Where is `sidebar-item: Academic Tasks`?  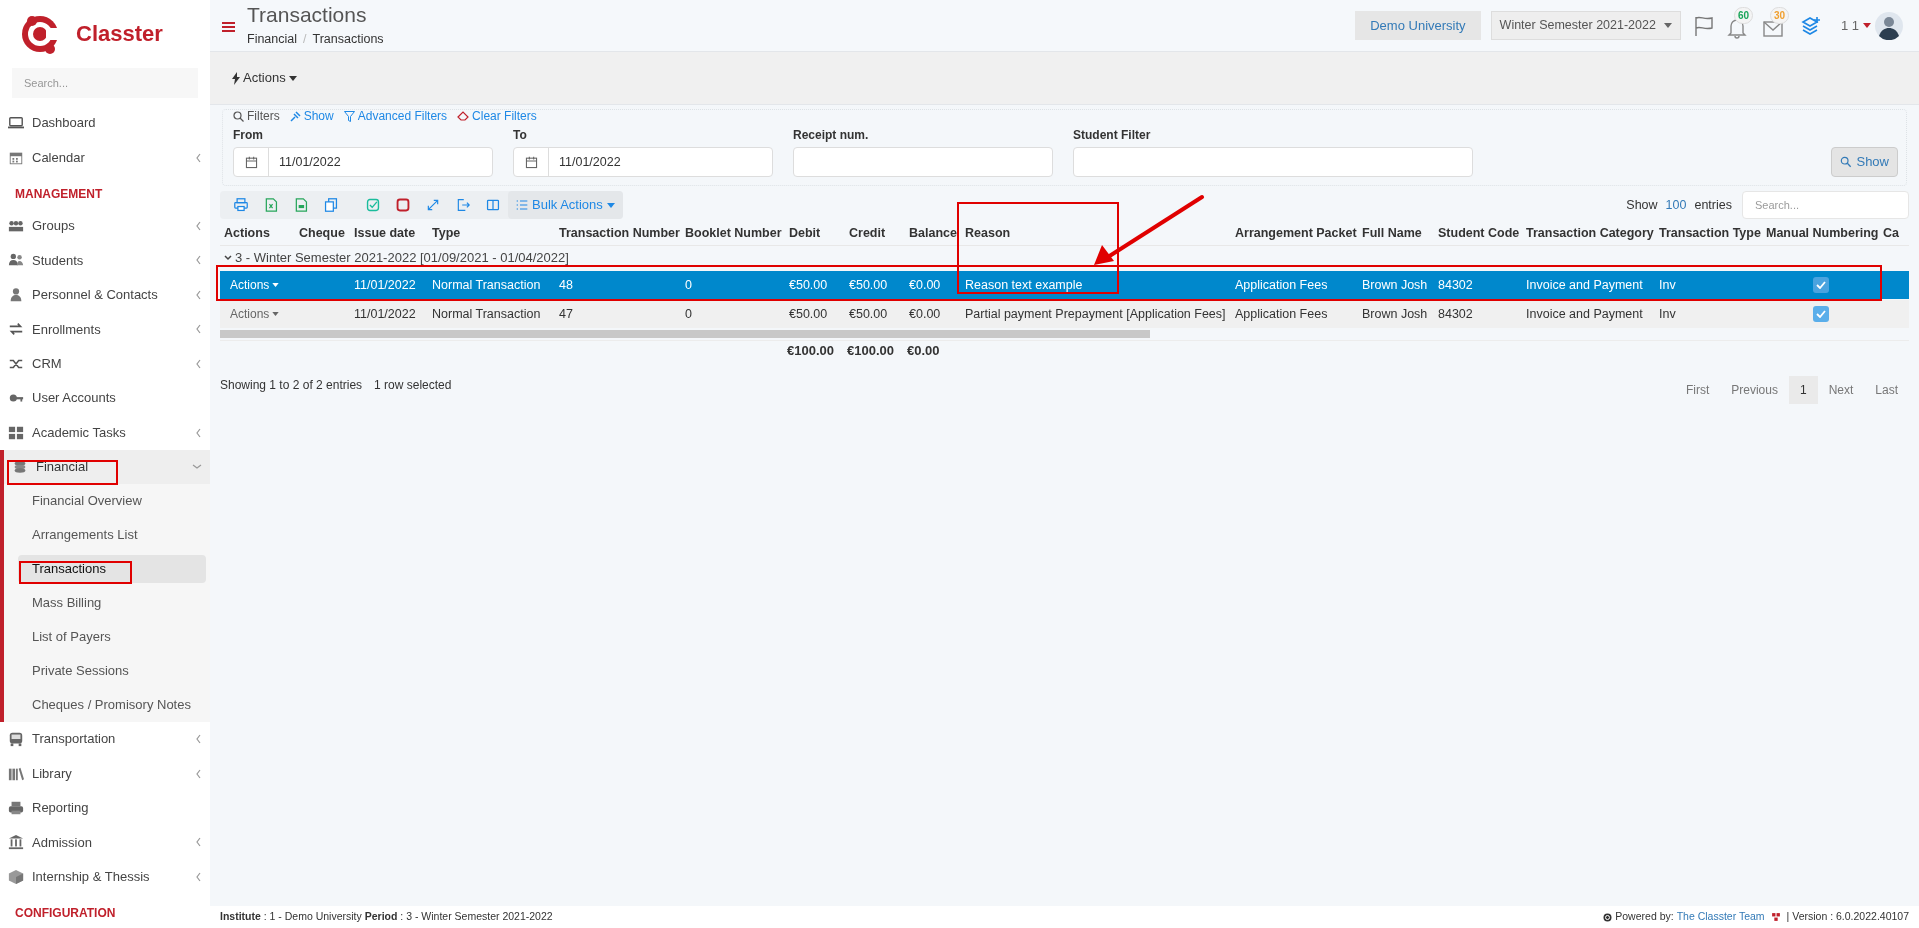
sidebar-item: Academic Tasks is located at coordinates (105, 432).